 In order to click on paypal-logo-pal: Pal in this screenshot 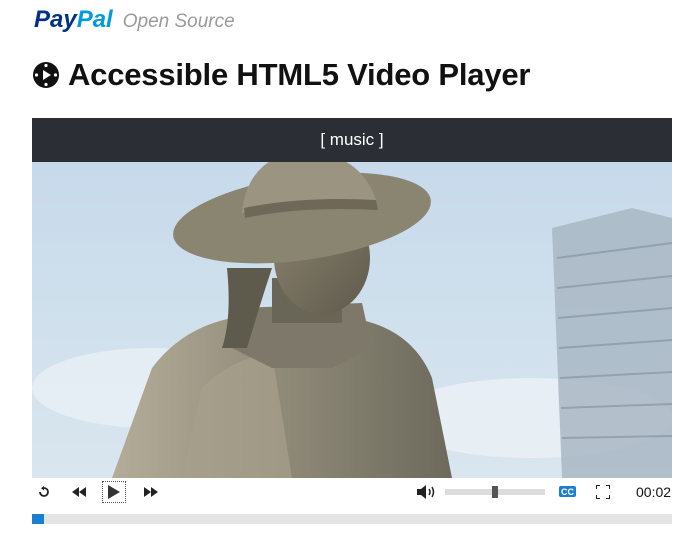, I will do `click(95, 20)`.